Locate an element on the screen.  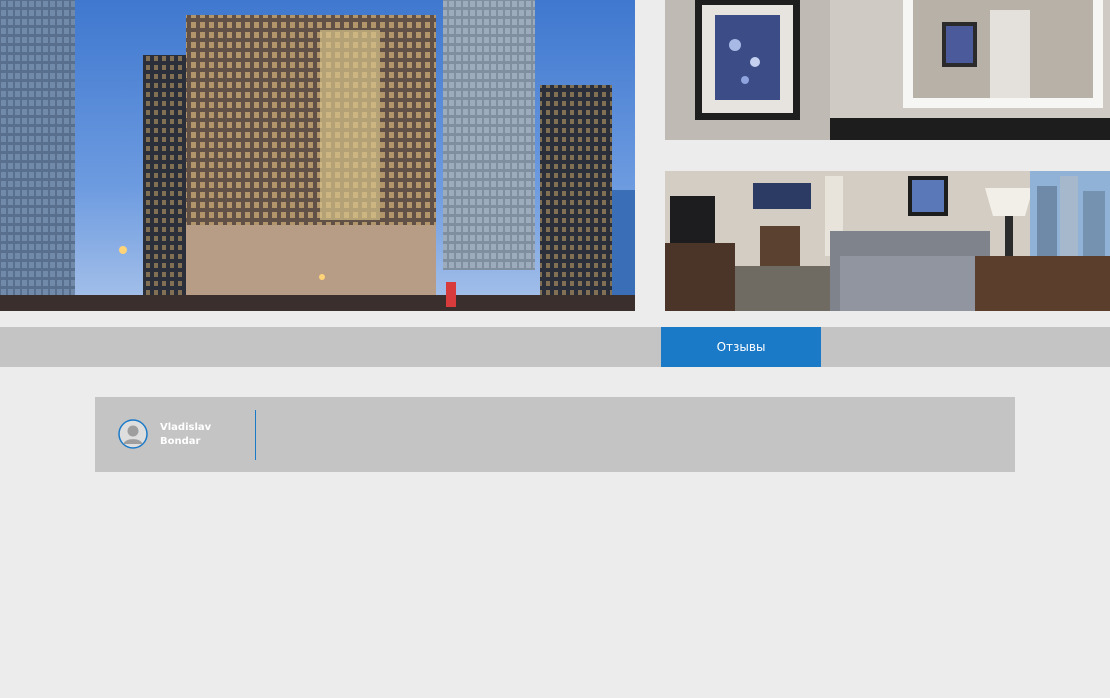
card-divider is located at coordinates (255, 435).